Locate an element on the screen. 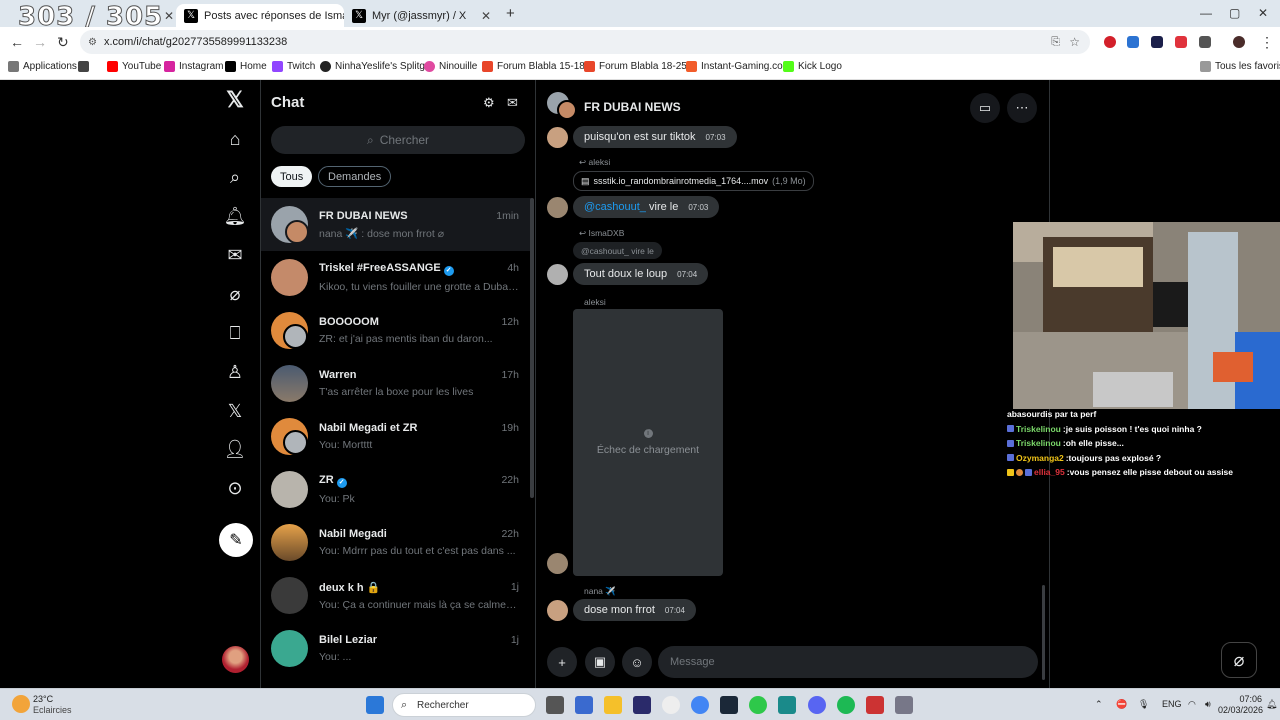 The height and width of the screenshot is (720, 1280). minimize-button: — is located at coordinates (1206, 13).